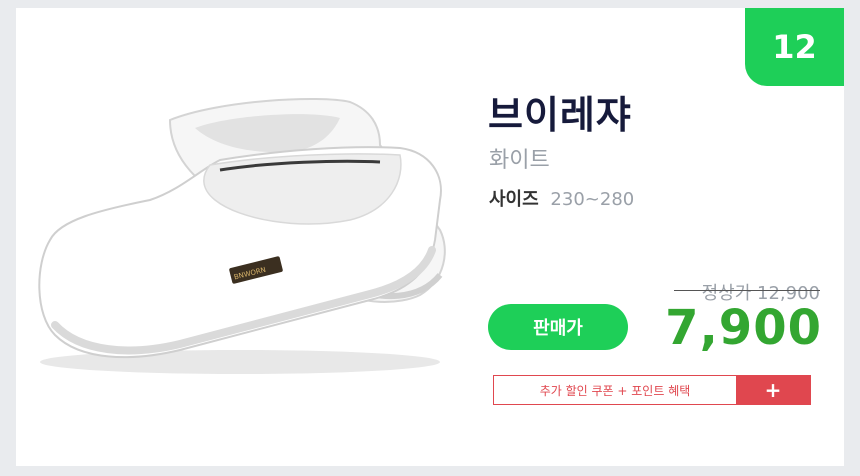 This screenshot has height=476, width=860. Describe the element at coordinates (615, 390) in the screenshot. I see `coupon-text: 추가 할인 쿠폰 + 포인트 혜택` at that location.